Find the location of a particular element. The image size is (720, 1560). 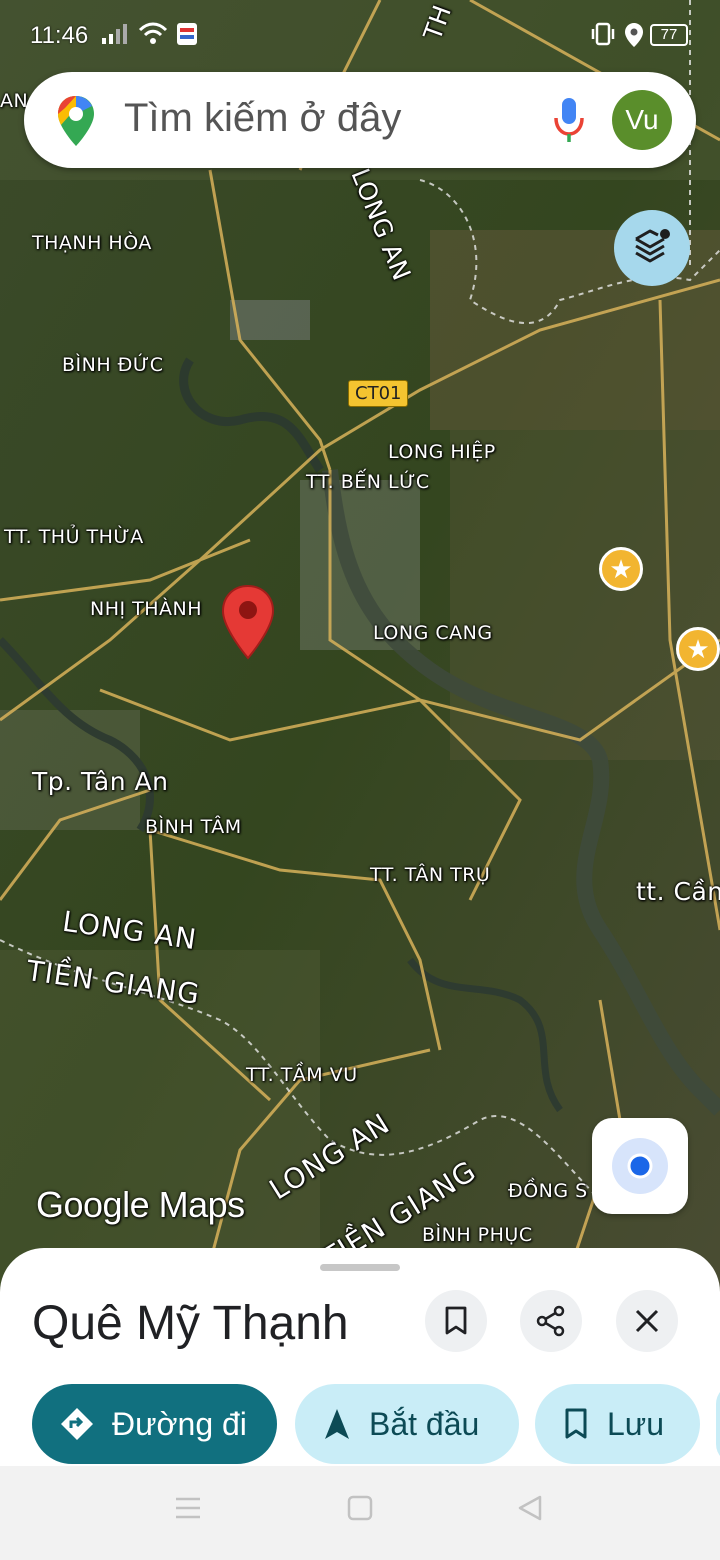

mic-icon is located at coordinates (569, 120).